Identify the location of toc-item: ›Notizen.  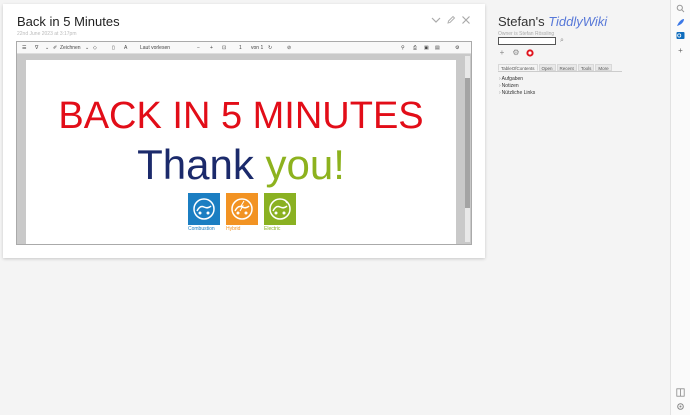
(517, 86).